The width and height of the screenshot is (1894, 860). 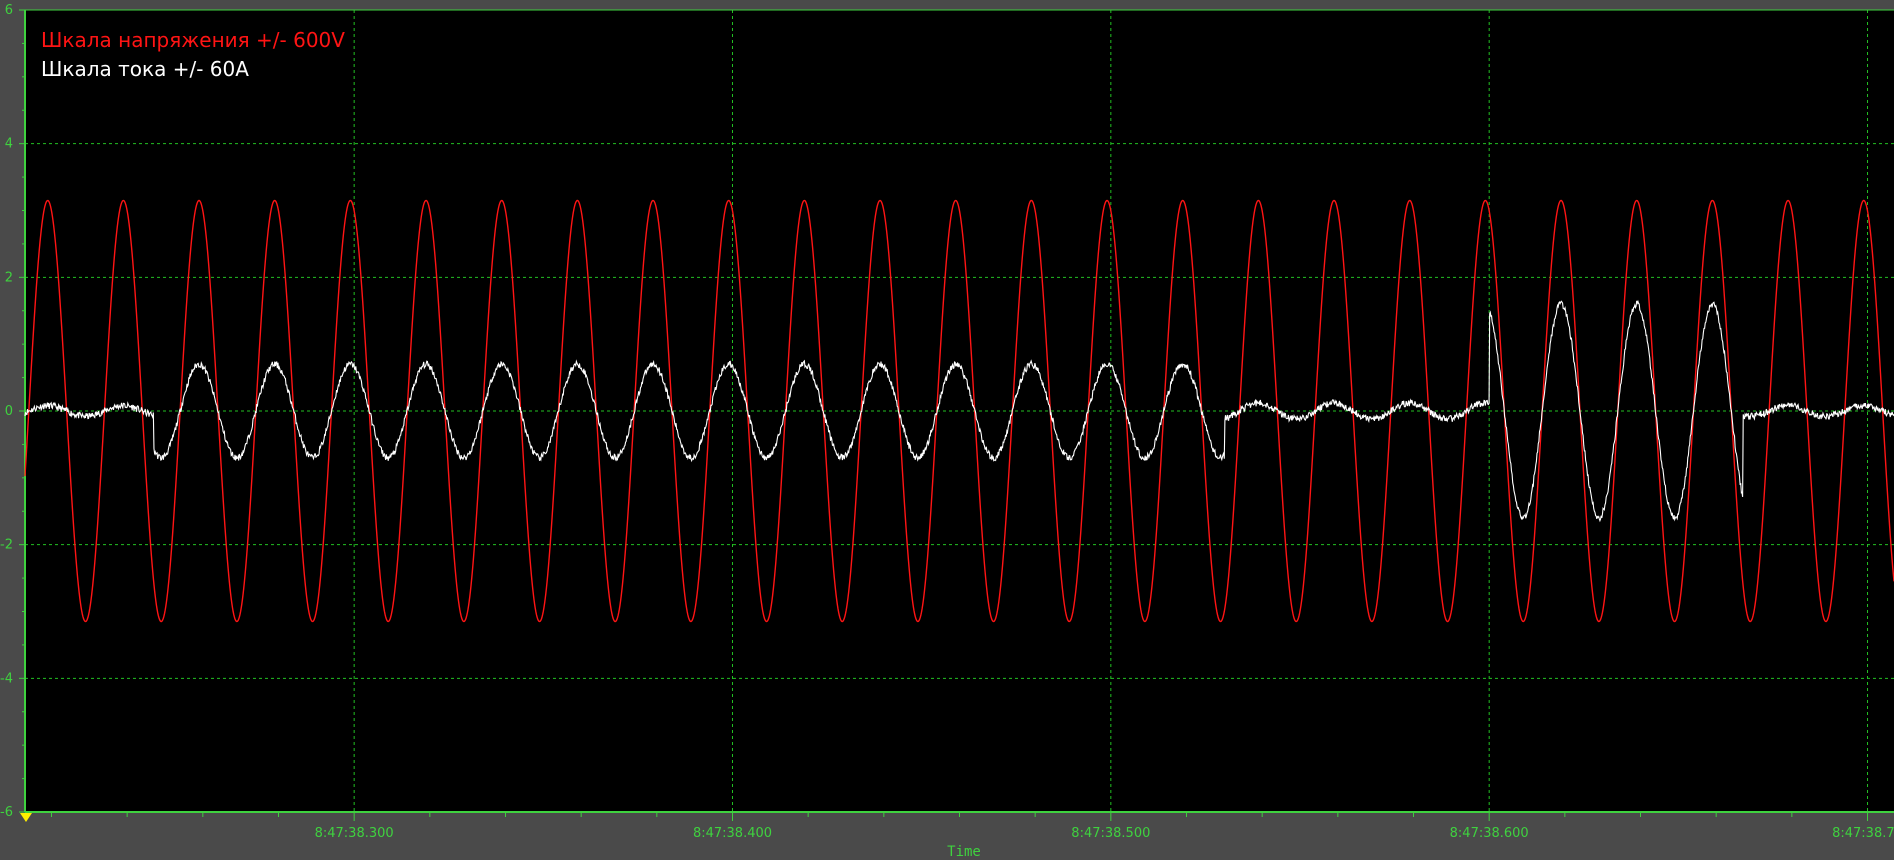 I want to click on legend-voltage-scale: Шкала напряжения +/- 600V, so click(x=193, y=40).